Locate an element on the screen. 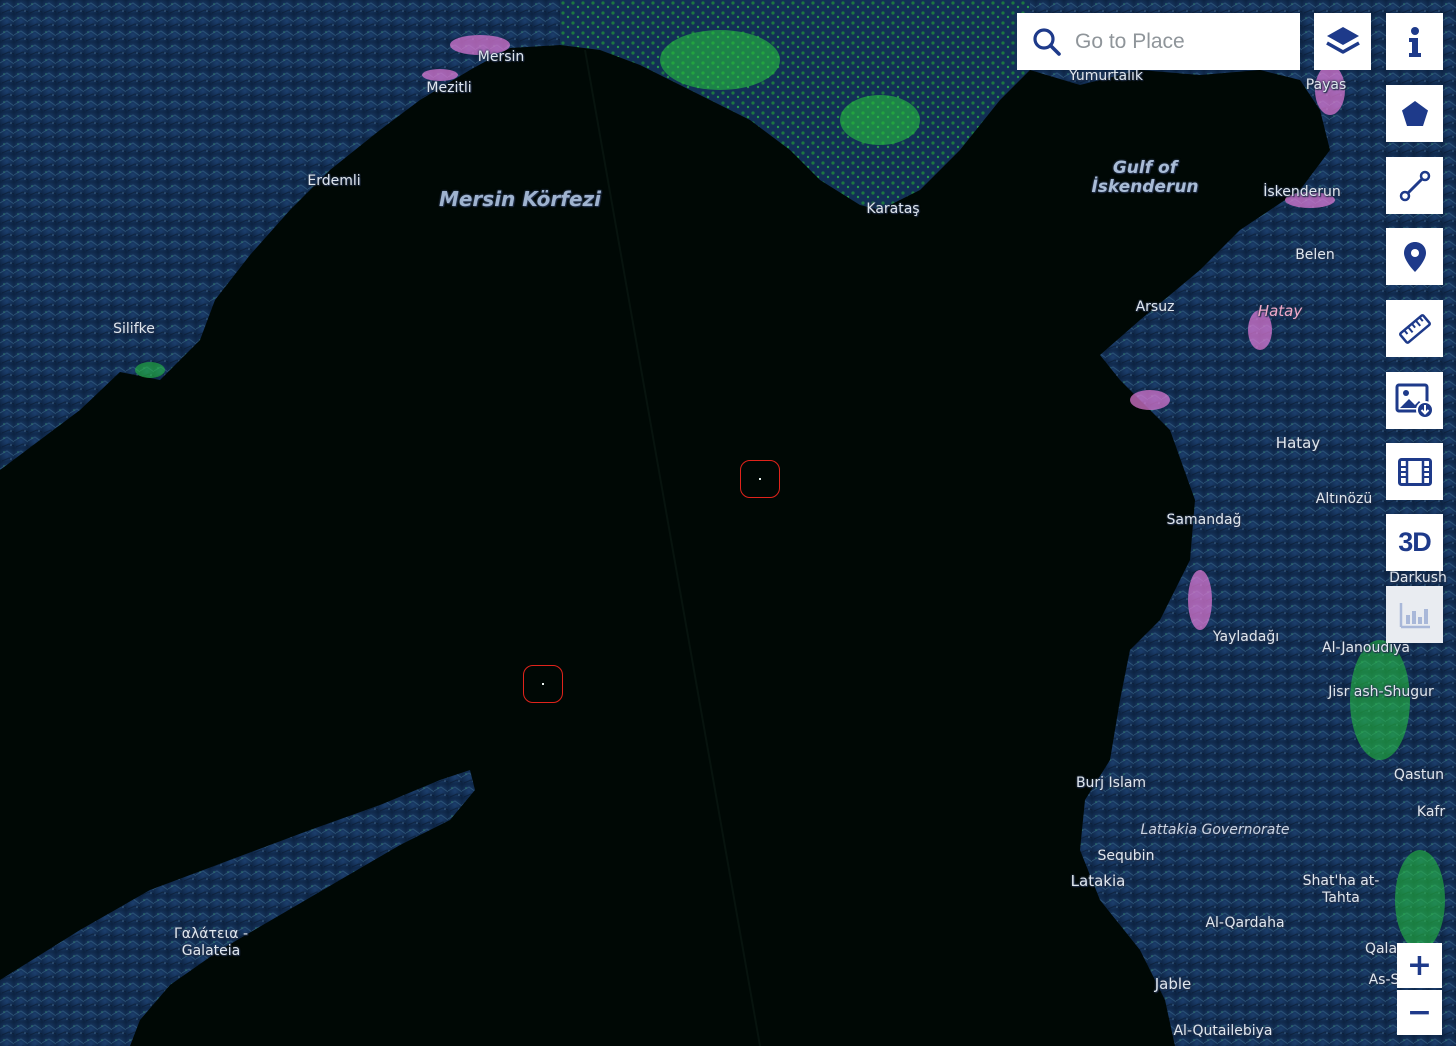 This screenshot has height=1046, width=1456. draw-line-button is located at coordinates (1414, 185).